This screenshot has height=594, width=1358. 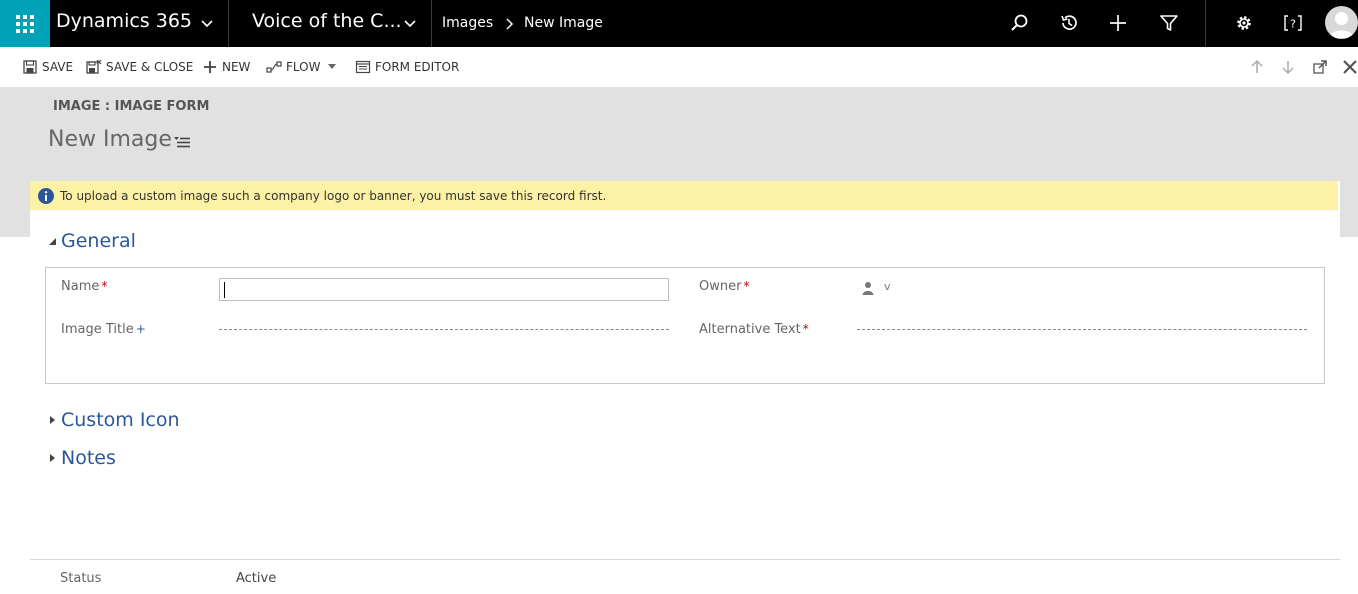 I want to click on new-icon, so click(x=210, y=67).